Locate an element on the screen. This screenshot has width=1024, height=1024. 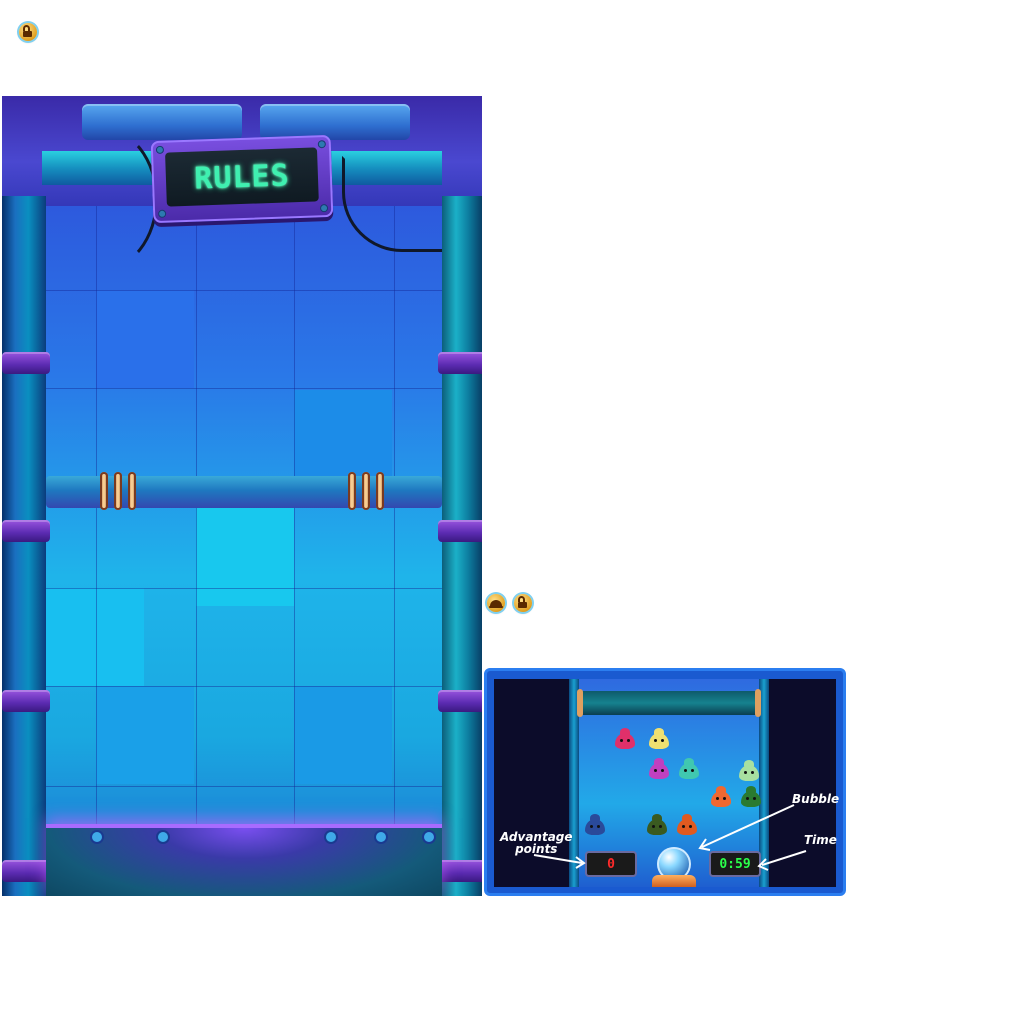
left-pipe is located at coordinates (24, 546).